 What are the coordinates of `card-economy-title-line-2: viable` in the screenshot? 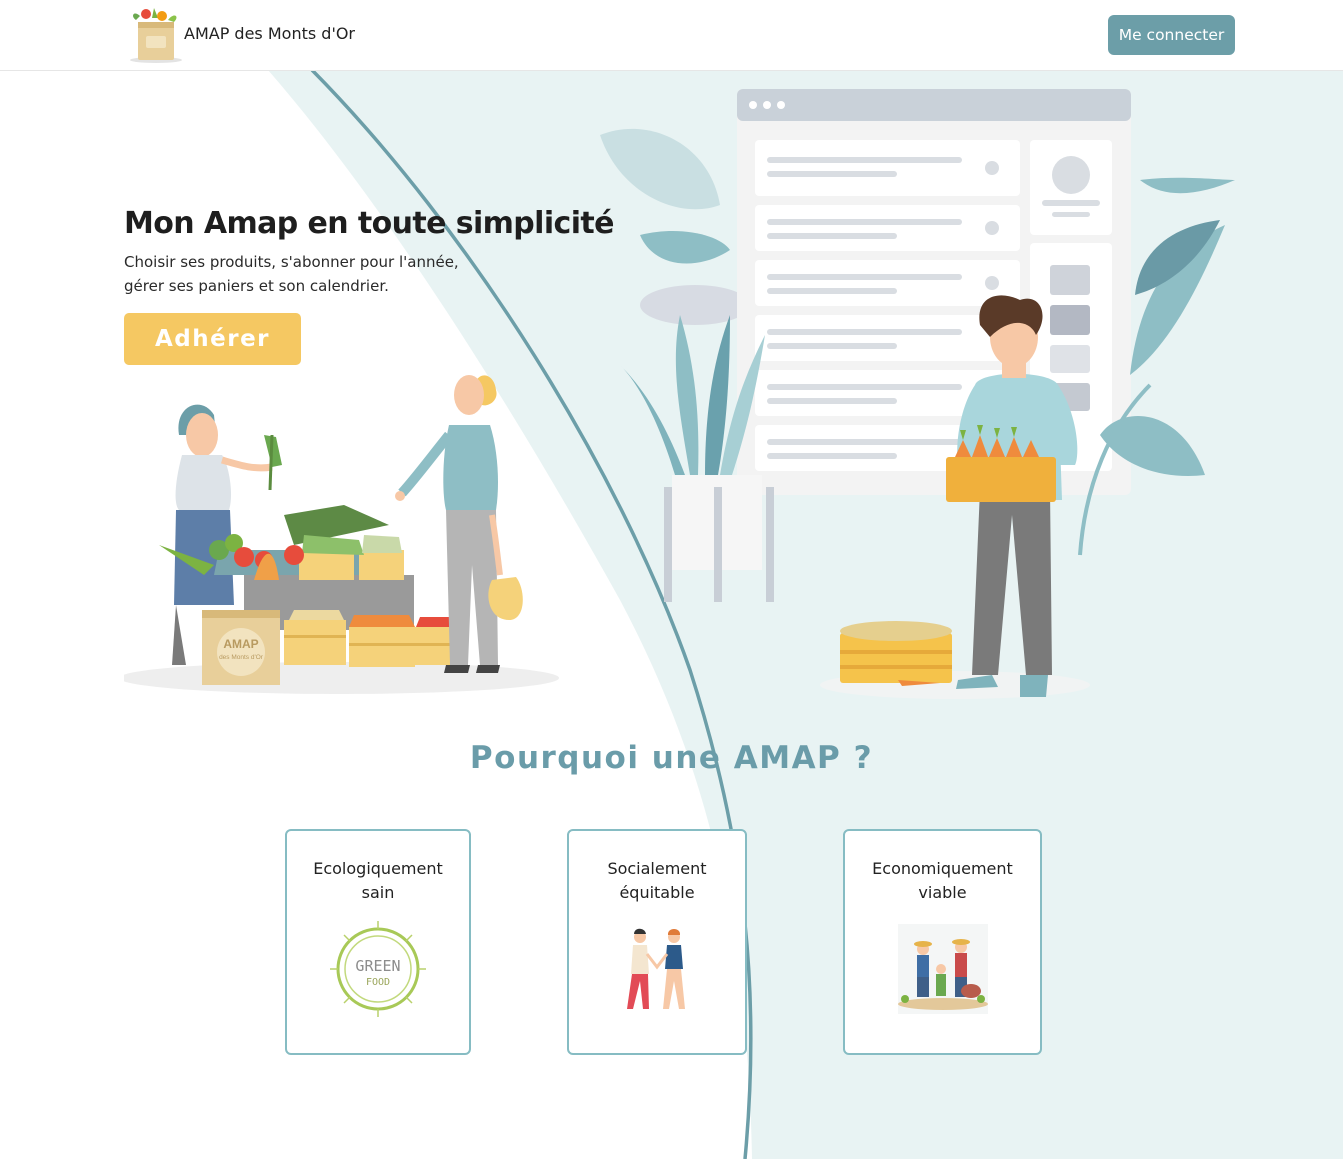 It's located at (942, 892).